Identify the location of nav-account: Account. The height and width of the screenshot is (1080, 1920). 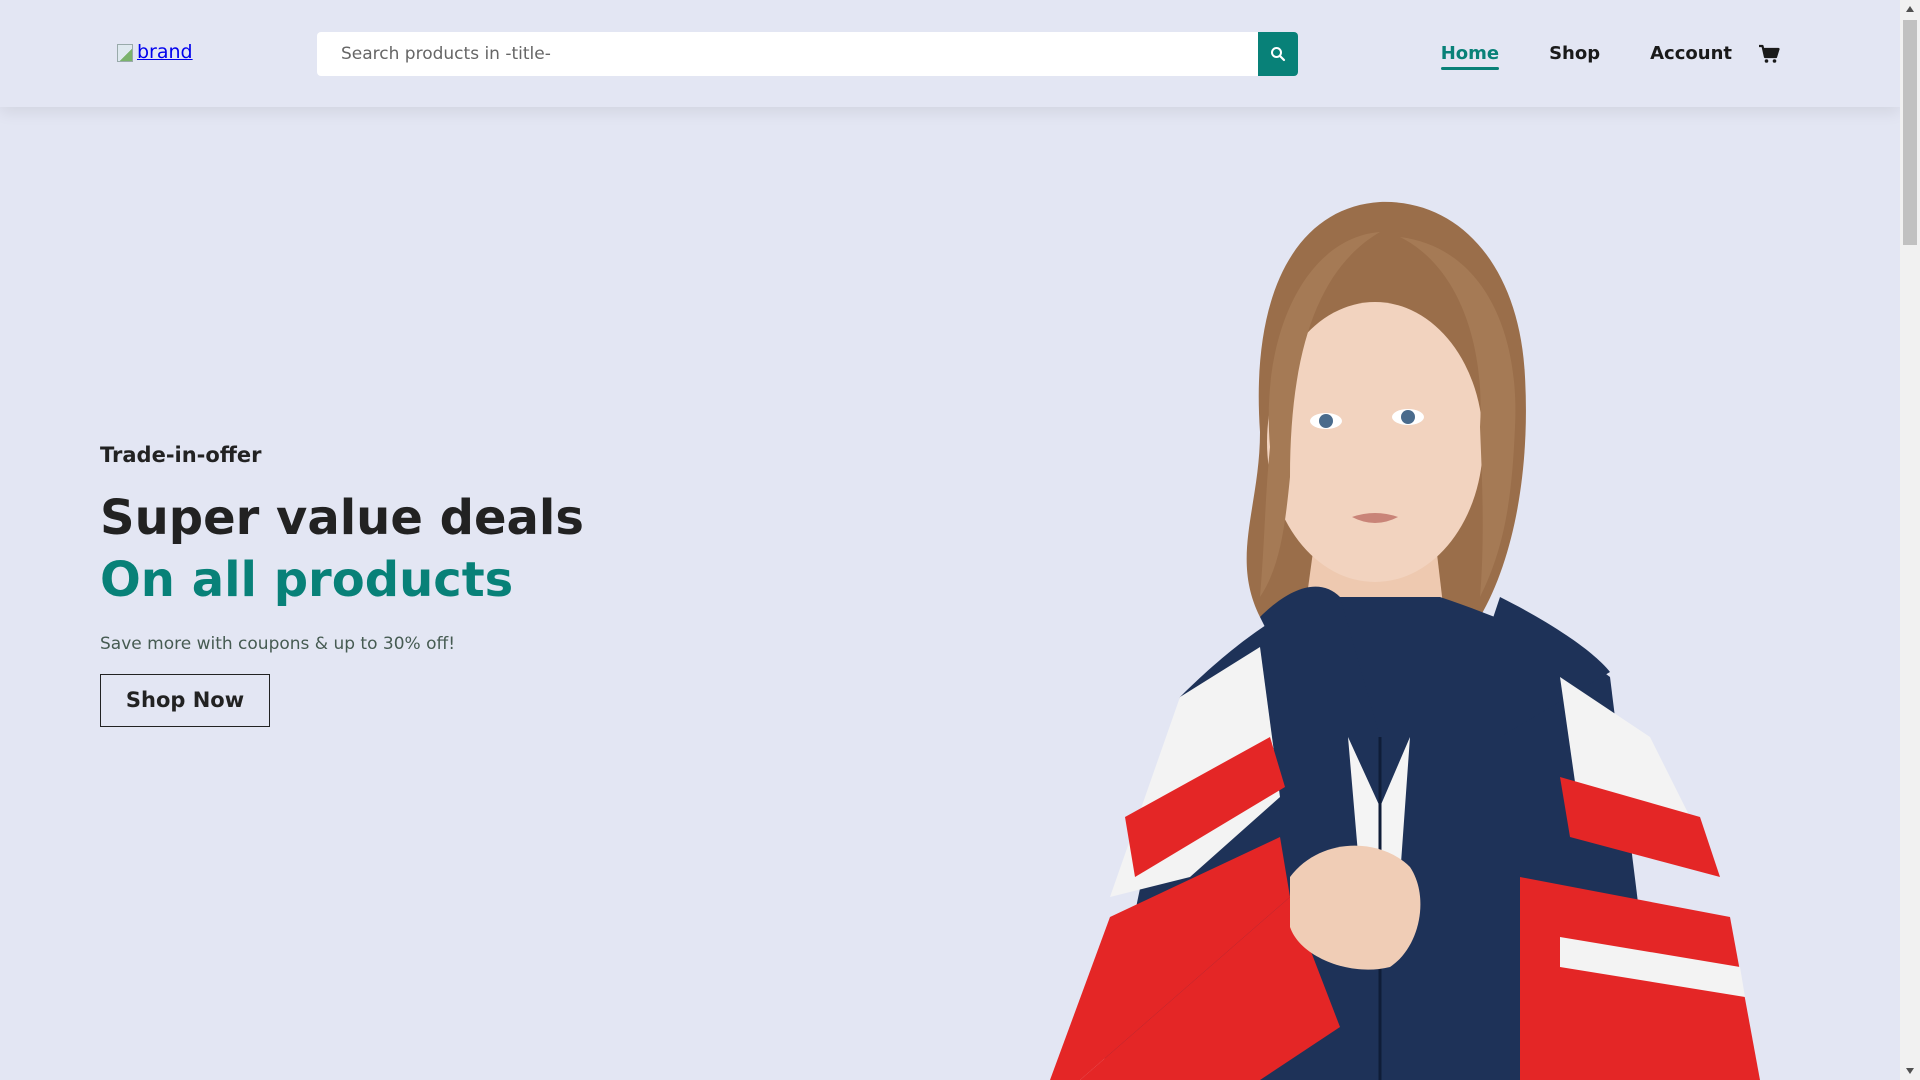
(1691, 53).